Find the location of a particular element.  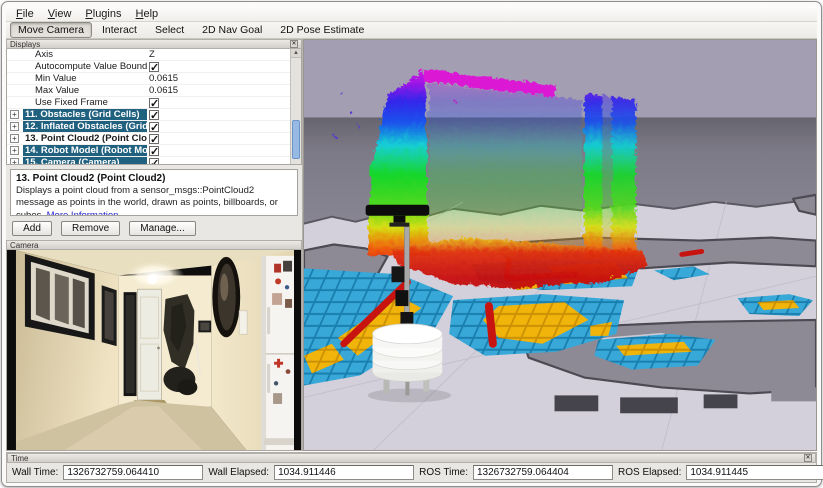

menu-file: File is located at coordinates (25, 14).